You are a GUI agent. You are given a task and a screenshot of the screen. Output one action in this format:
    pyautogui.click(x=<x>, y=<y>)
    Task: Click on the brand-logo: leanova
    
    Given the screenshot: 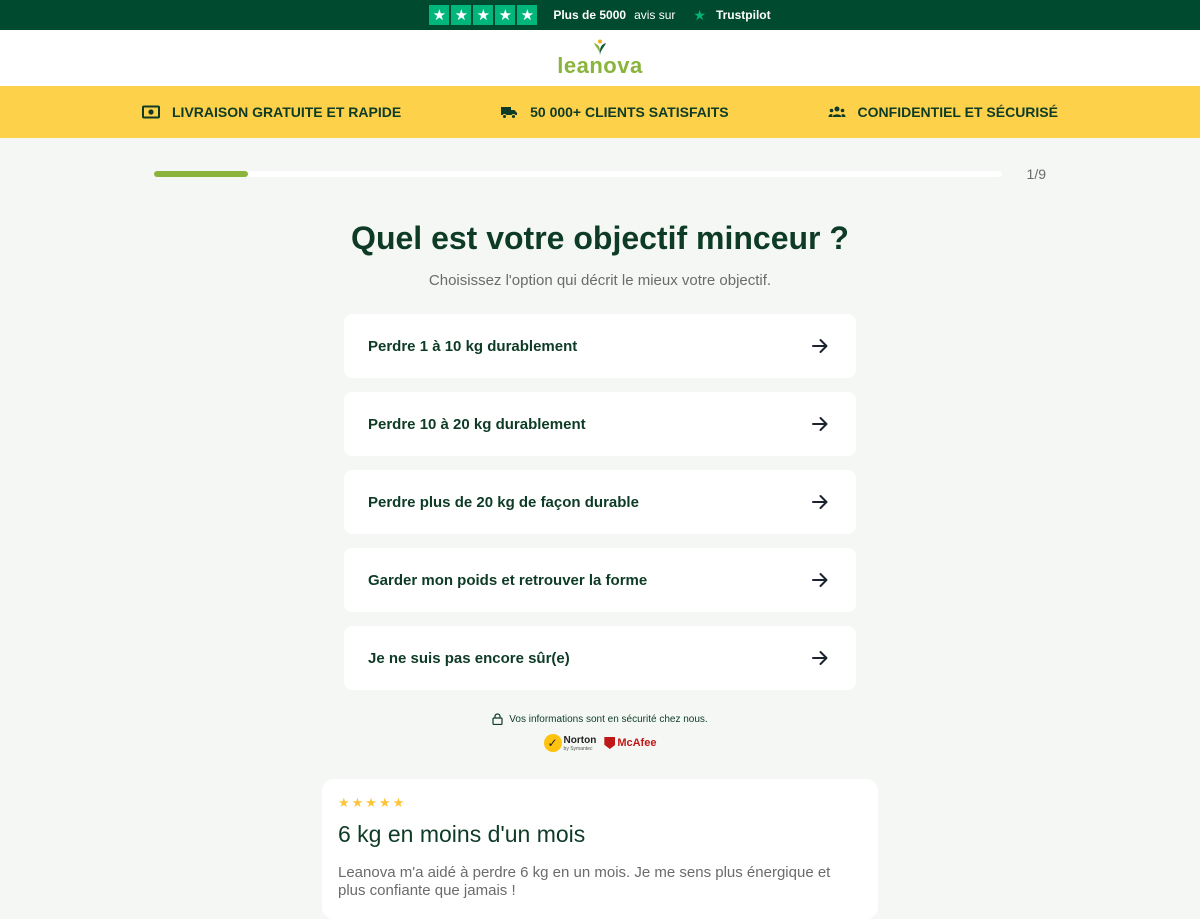 What is the action you would take?
    pyautogui.click(x=599, y=66)
    